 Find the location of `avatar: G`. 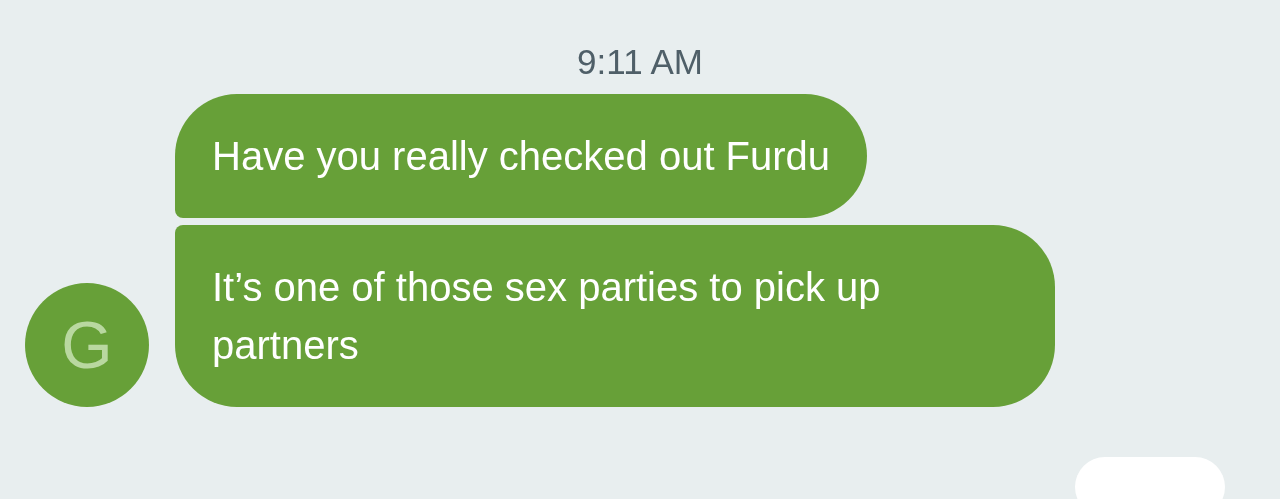

avatar: G is located at coordinates (87, 345).